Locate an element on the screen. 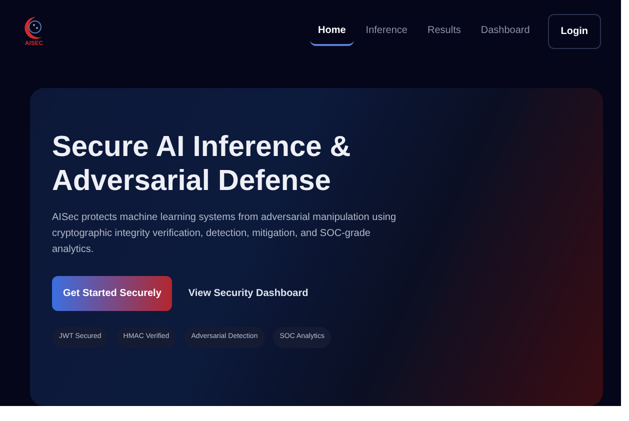 This screenshot has height=421, width=629. hero-description: AISec protects machine learning systems from adversarial manipulation using cryptographic integrity verification, detection, mitigation, and SOC-grade analytics. is located at coordinates (225, 234).